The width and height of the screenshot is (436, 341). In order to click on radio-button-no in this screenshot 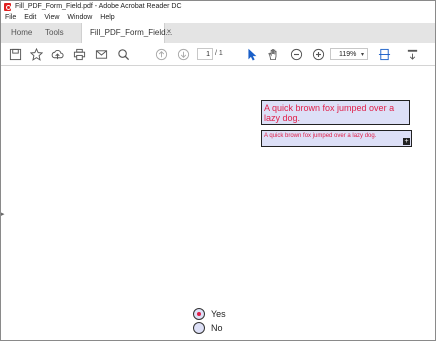, I will do `click(199, 328)`.